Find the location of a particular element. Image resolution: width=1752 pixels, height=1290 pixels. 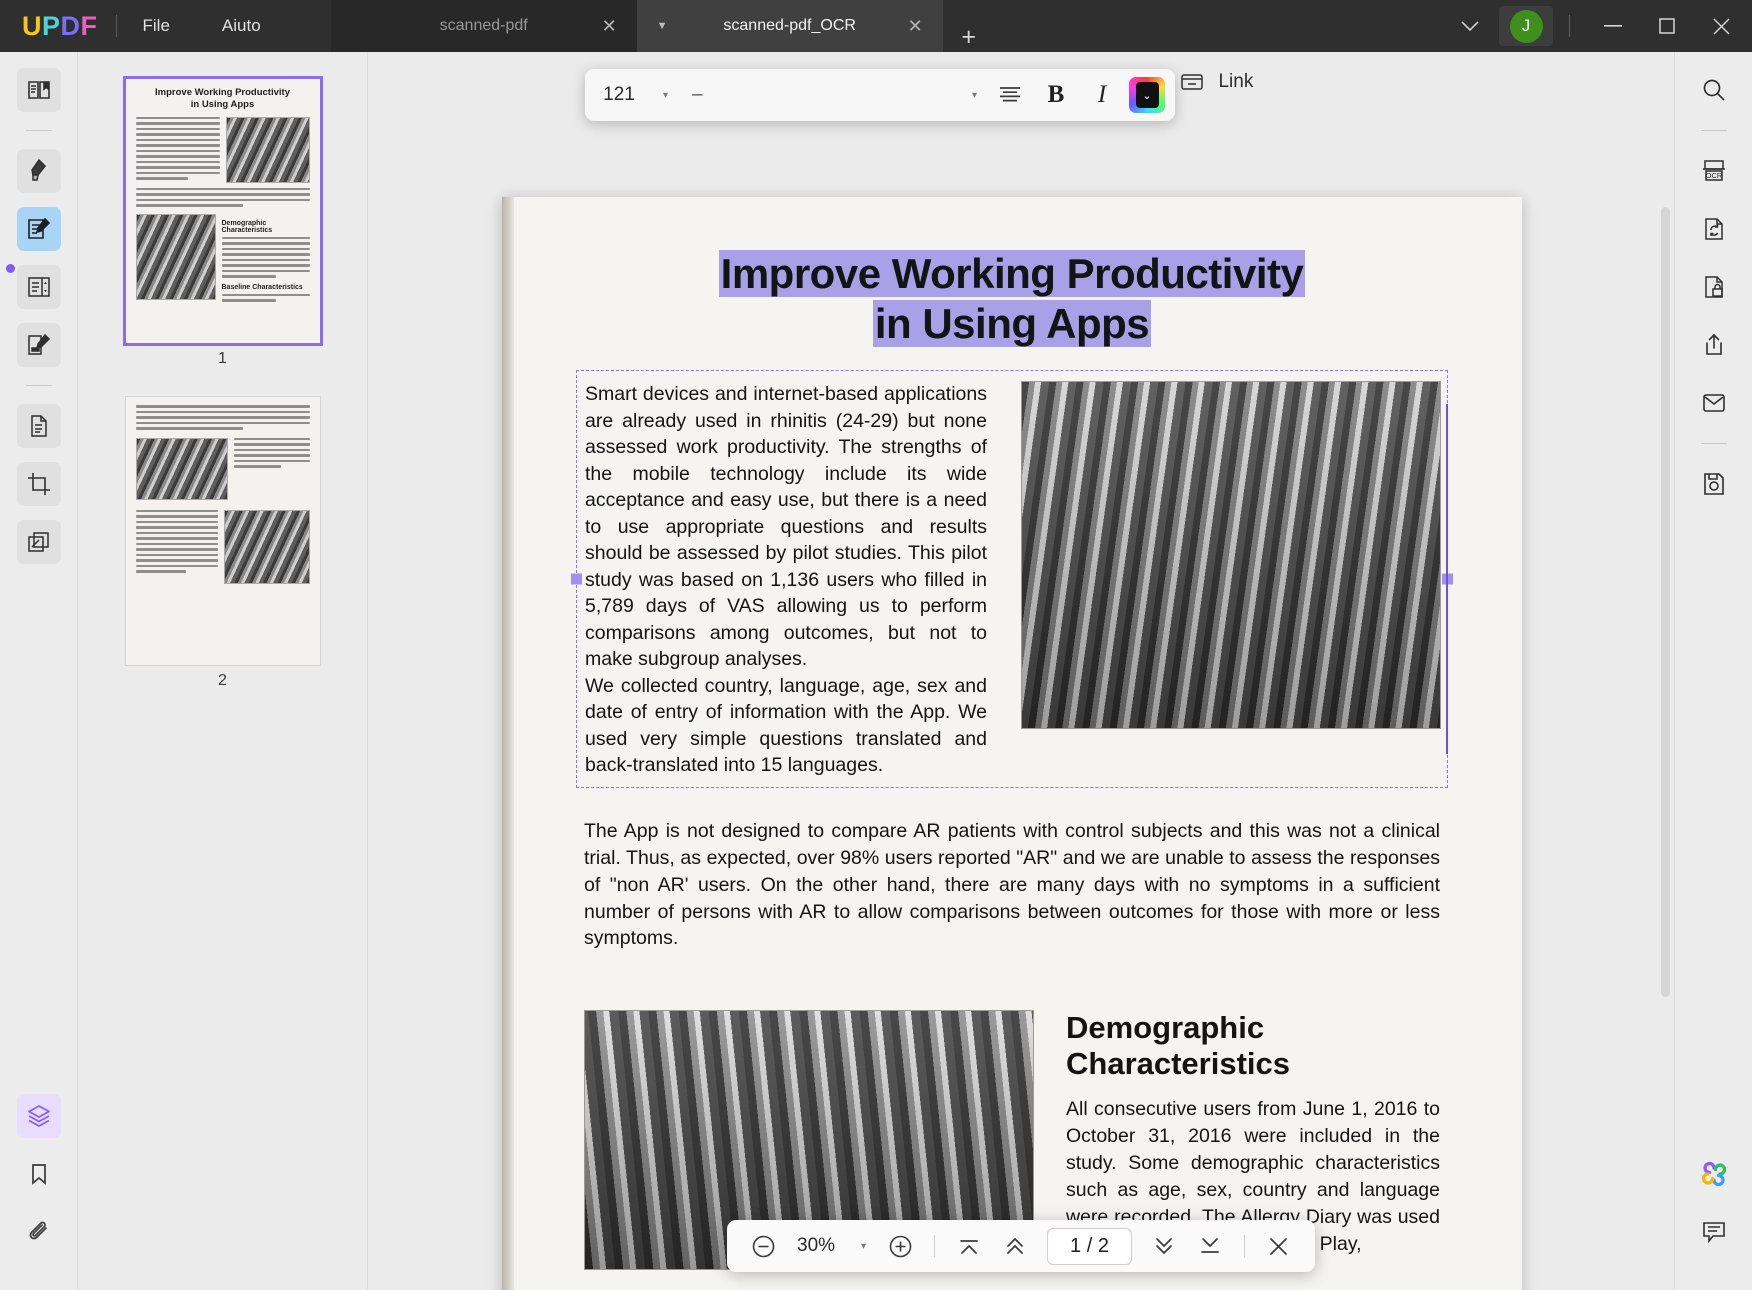

zoom-dropdown-caret: ▾ is located at coordinates (863, 1246).